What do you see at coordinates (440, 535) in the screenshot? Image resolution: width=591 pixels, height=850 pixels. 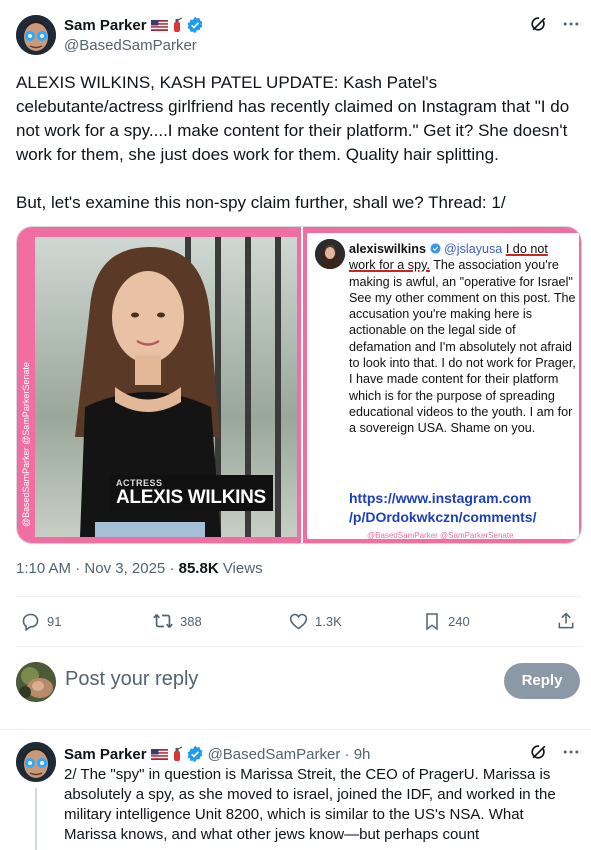 I see `media-right-credit: @BasedSamParker @SamParkerSenate` at bounding box center [440, 535].